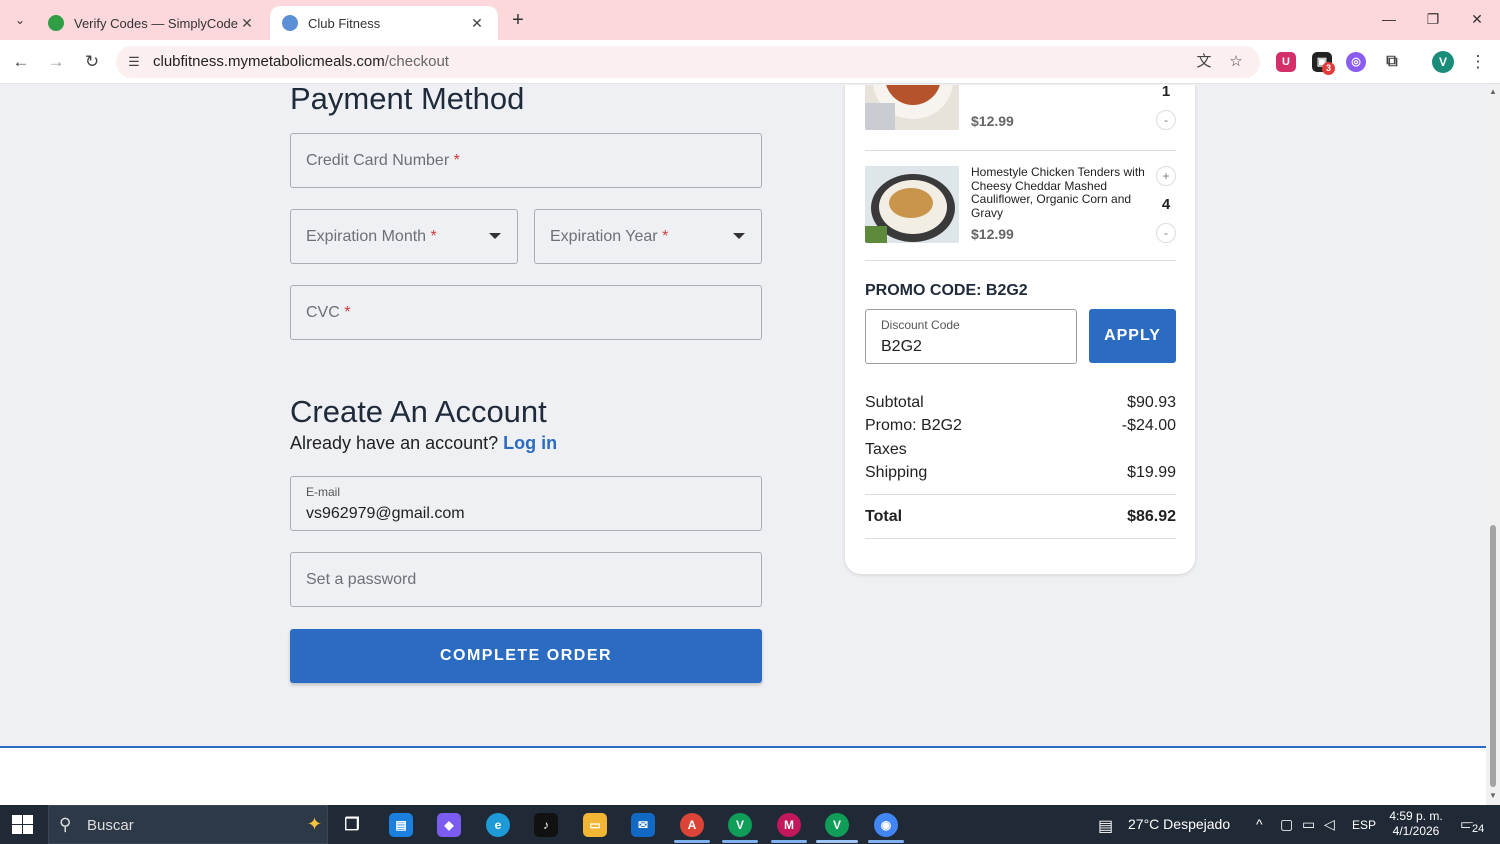 The width and height of the screenshot is (1500, 844). What do you see at coordinates (56, 23) in the screenshot?
I see `simplycodes-favicon-icon` at bounding box center [56, 23].